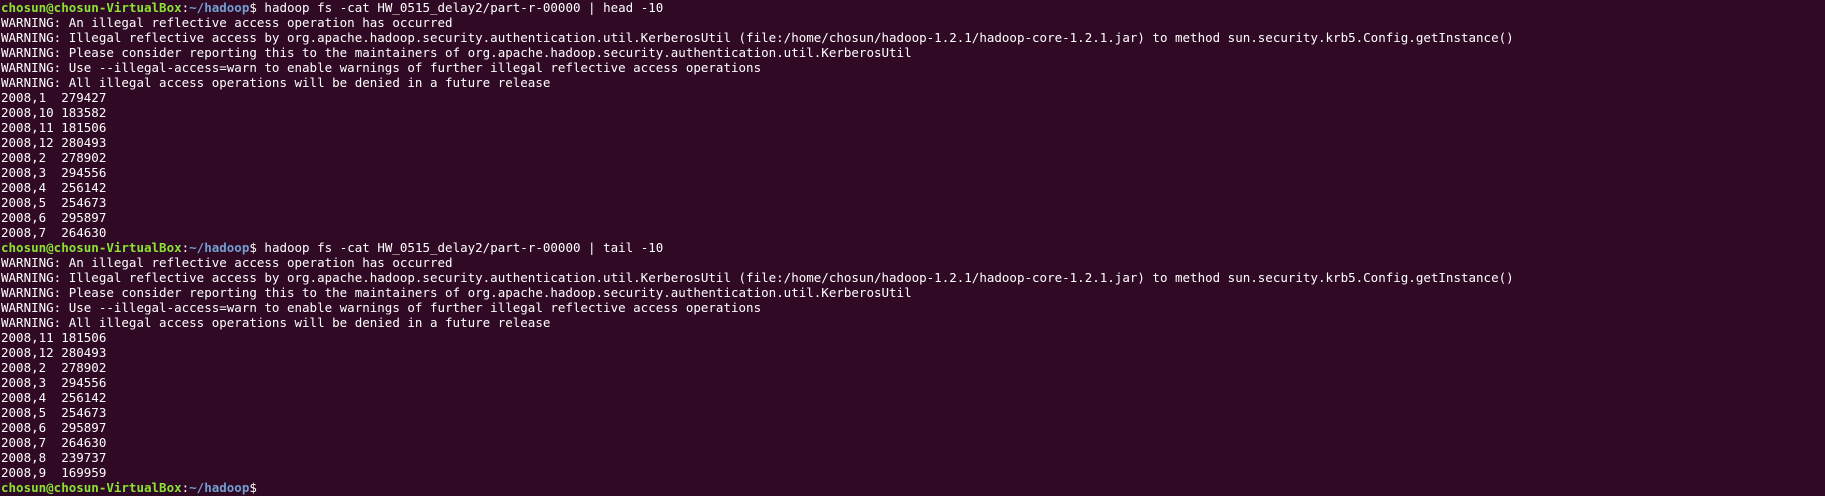 The image size is (1825, 496). What do you see at coordinates (54, 472) in the screenshot?
I see `output-line: 2008,9 169959` at bounding box center [54, 472].